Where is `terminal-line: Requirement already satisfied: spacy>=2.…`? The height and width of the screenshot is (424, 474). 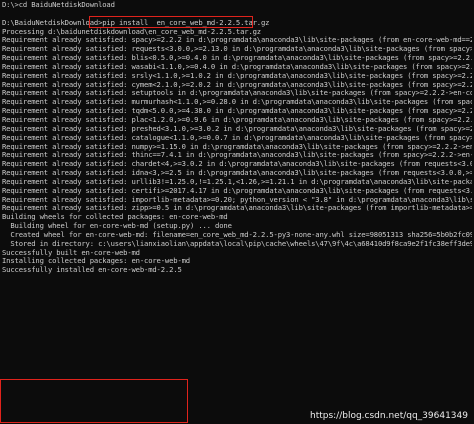 terminal-line: Requirement already satisfied: spacy>=2.… is located at coordinates (237, 40).